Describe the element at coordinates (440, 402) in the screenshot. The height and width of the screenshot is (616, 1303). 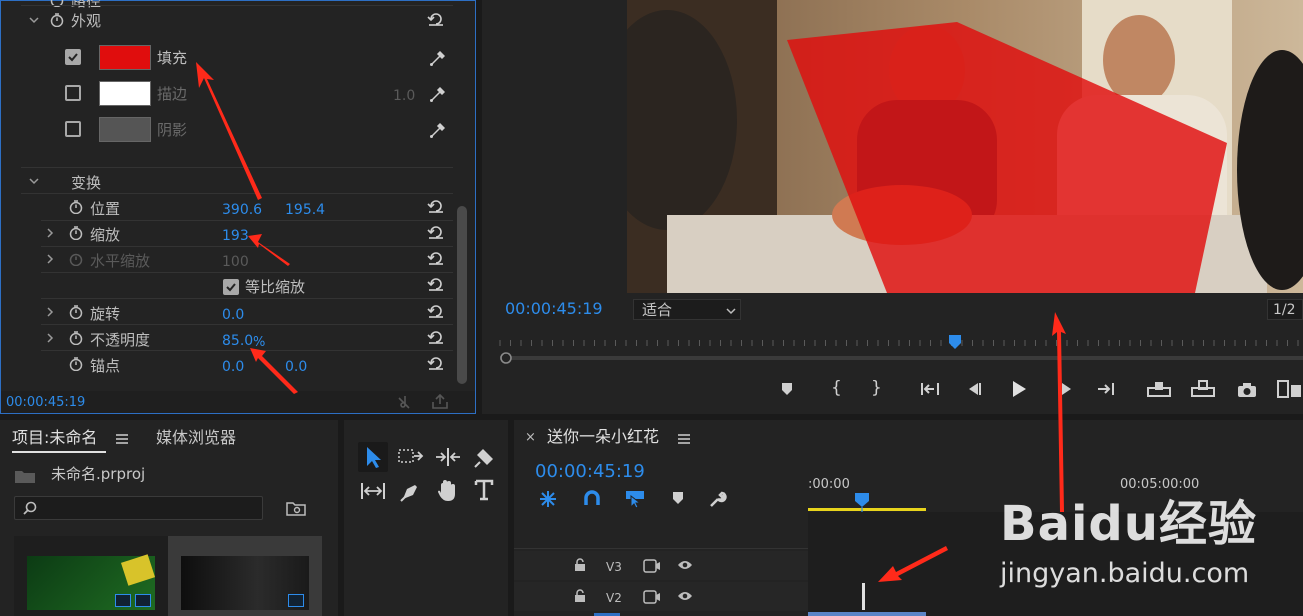
I see `export-icon` at that location.